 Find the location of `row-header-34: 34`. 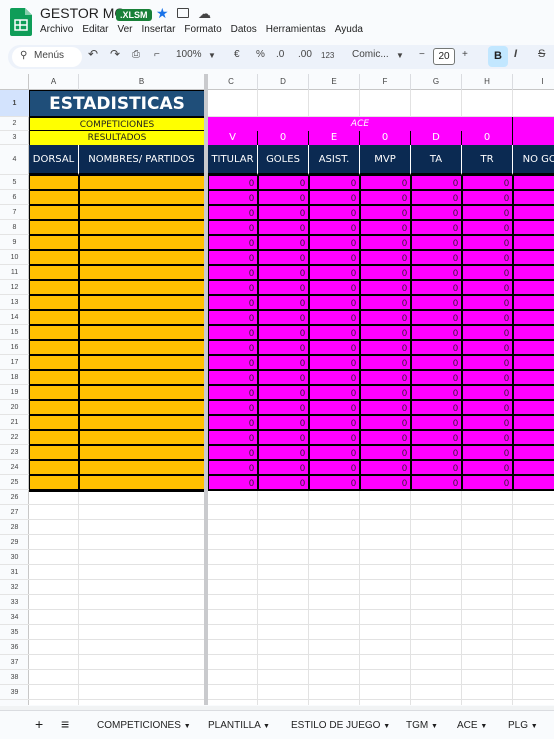

row-header-34: 34 is located at coordinates (14, 617).